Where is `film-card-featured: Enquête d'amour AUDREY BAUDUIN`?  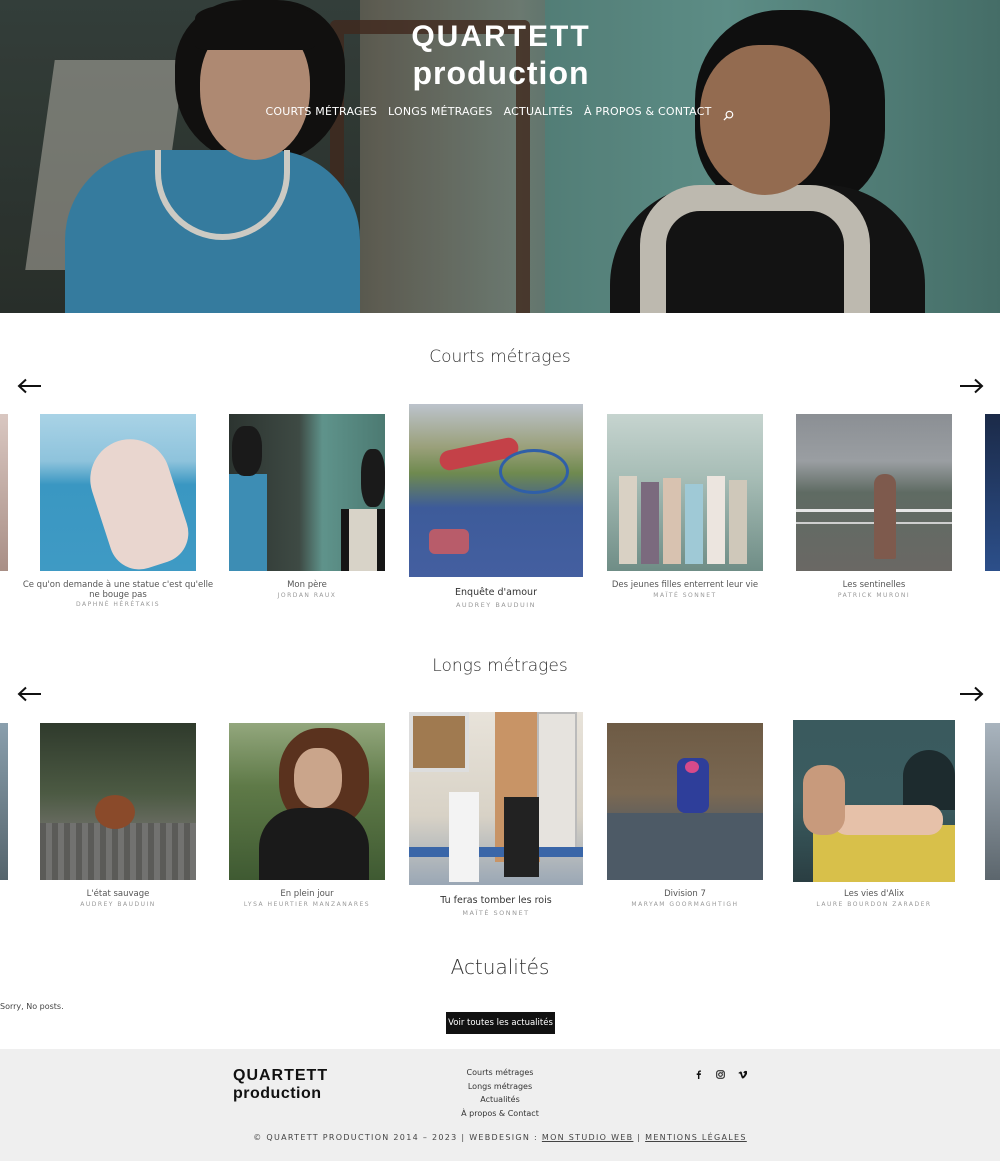 film-card-featured: Enquête d'amour AUDREY BAUDUIN is located at coordinates (496, 509).